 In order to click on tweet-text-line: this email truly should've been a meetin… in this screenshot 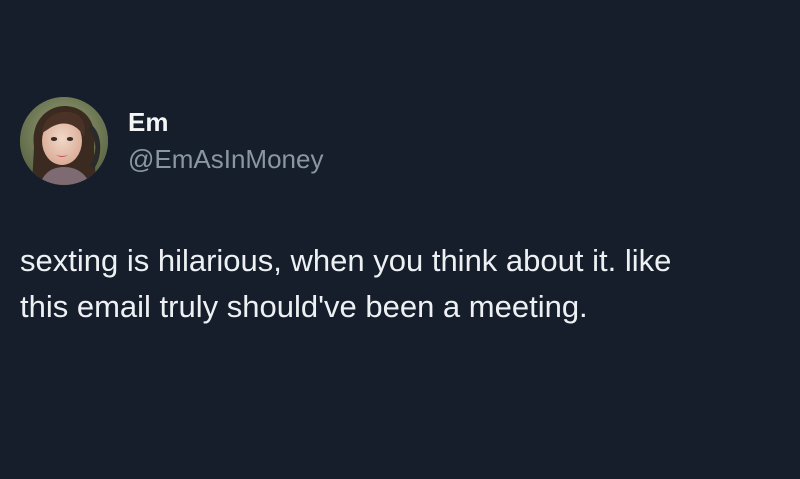, I will do `click(304, 306)`.